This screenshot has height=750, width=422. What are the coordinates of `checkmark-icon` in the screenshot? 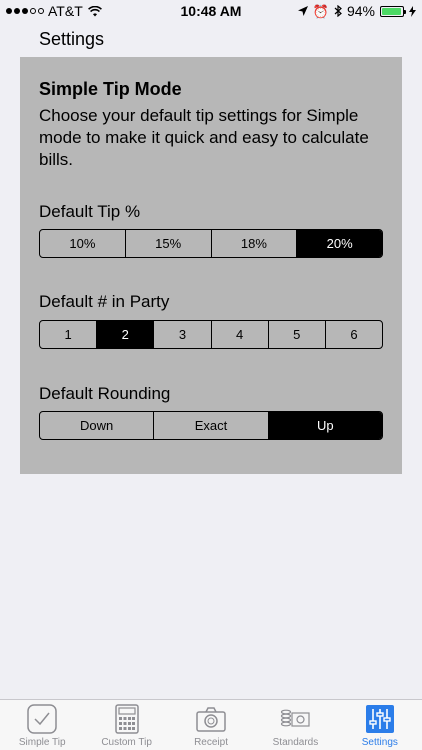 It's located at (42, 719).